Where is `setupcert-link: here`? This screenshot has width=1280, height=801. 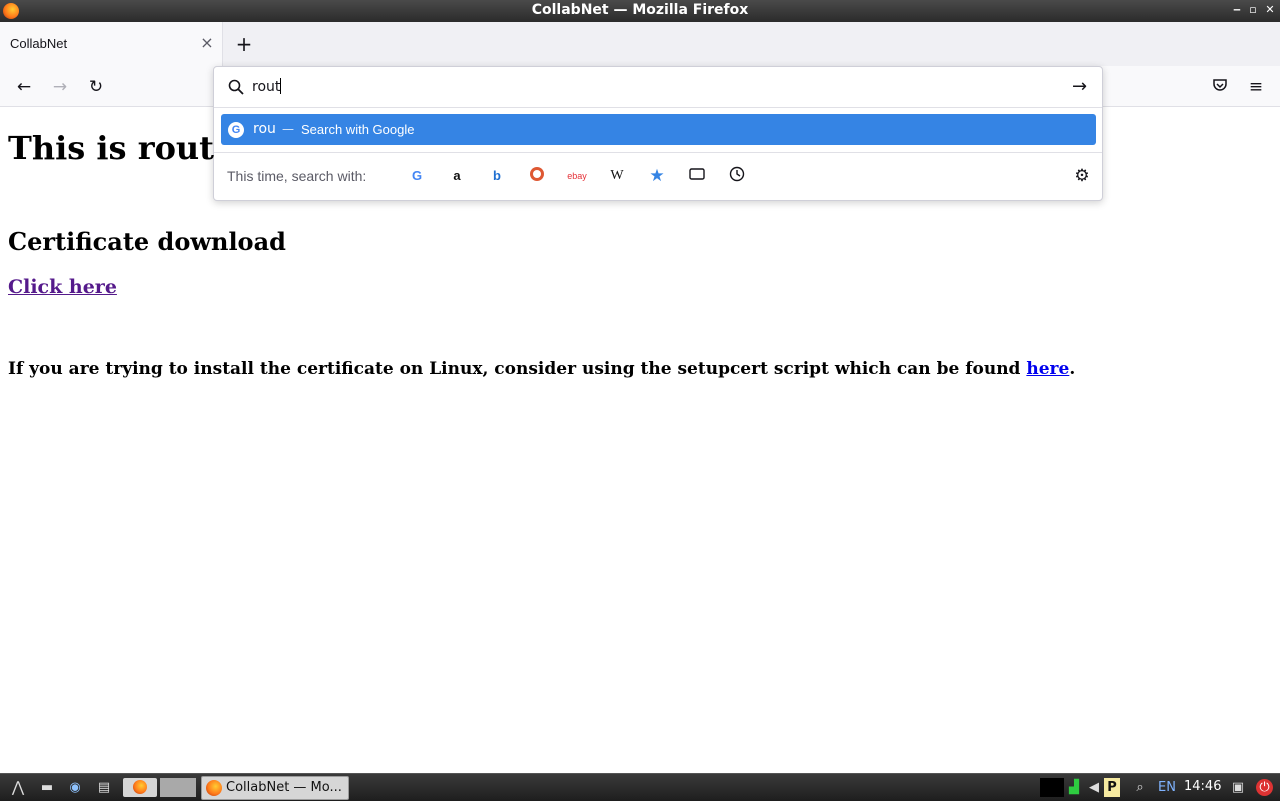
setupcert-link: here is located at coordinates (1047, 369).